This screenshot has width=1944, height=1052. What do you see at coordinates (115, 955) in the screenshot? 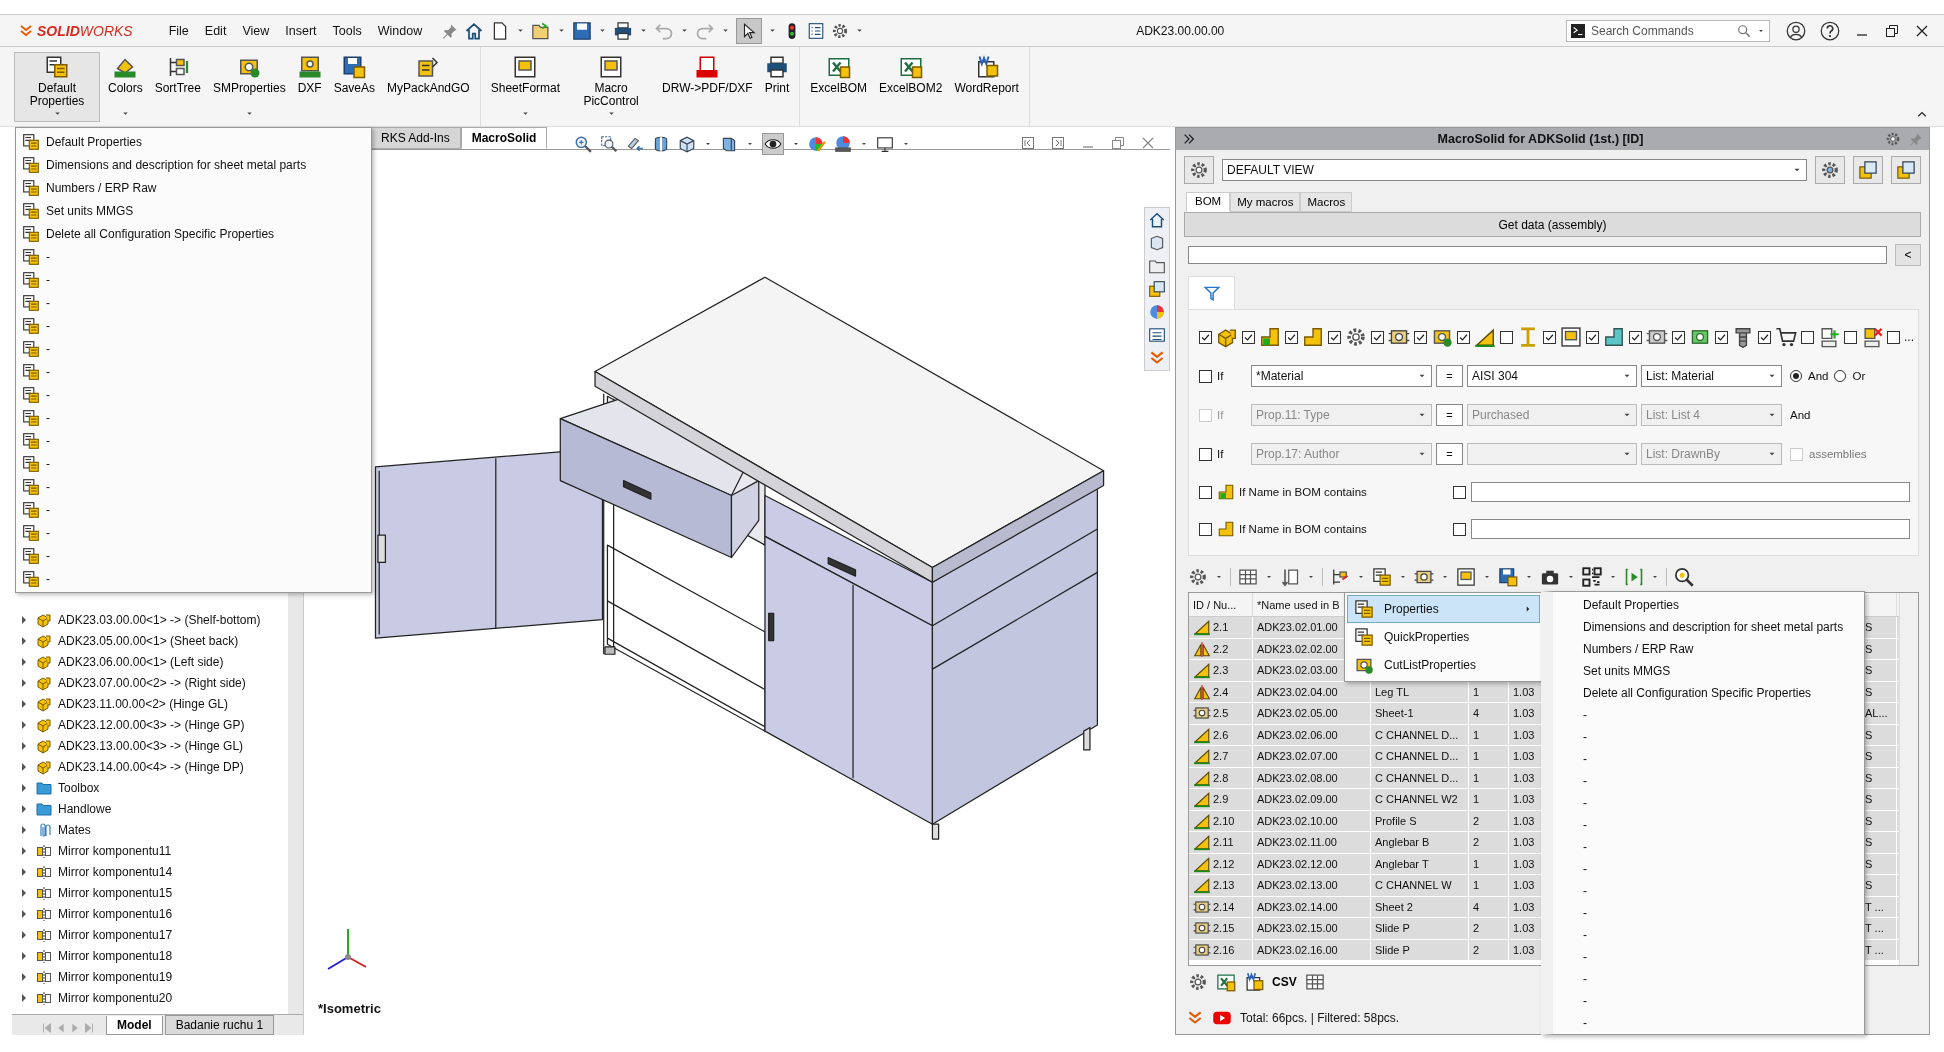
I see `tree-item: Mirror komponentu18` at bounding box center [115, 955].